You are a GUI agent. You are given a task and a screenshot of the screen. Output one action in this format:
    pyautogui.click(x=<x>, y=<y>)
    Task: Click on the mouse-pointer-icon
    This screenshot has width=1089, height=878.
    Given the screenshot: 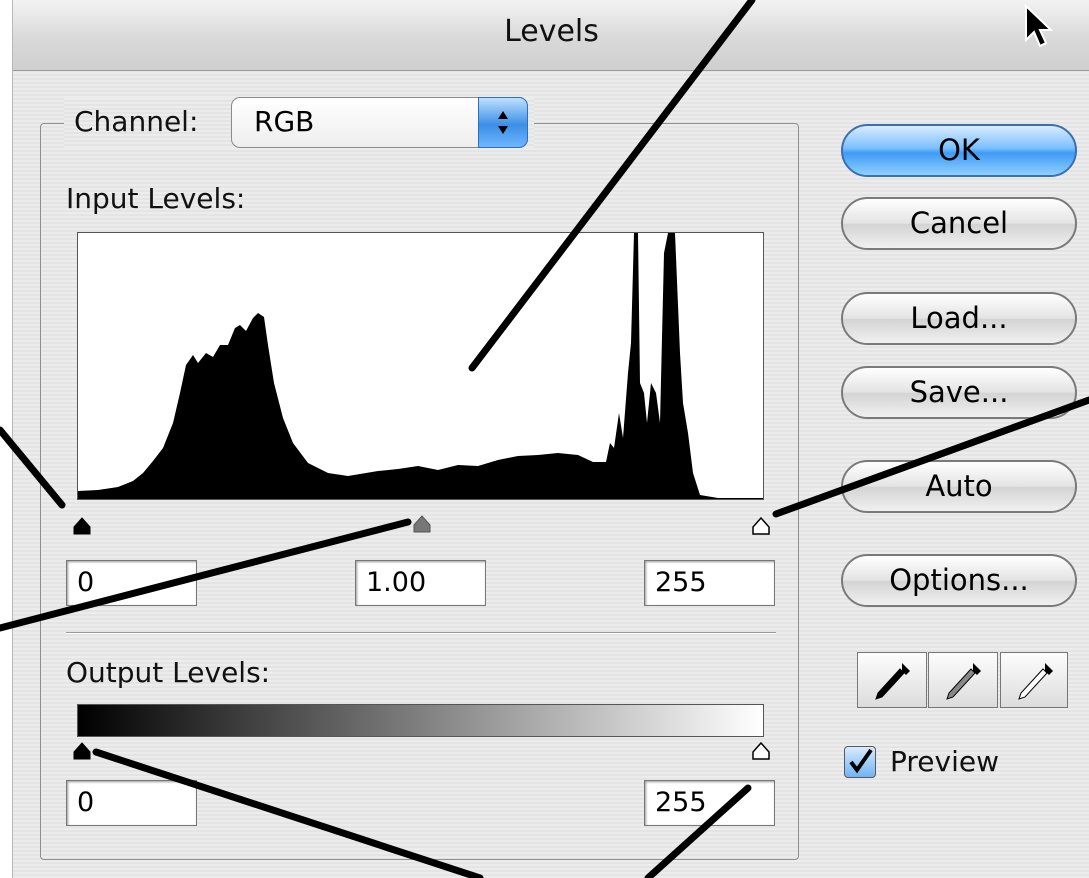 What is the action you would take?
    pyautogui.click(x=1039, y=26)
    